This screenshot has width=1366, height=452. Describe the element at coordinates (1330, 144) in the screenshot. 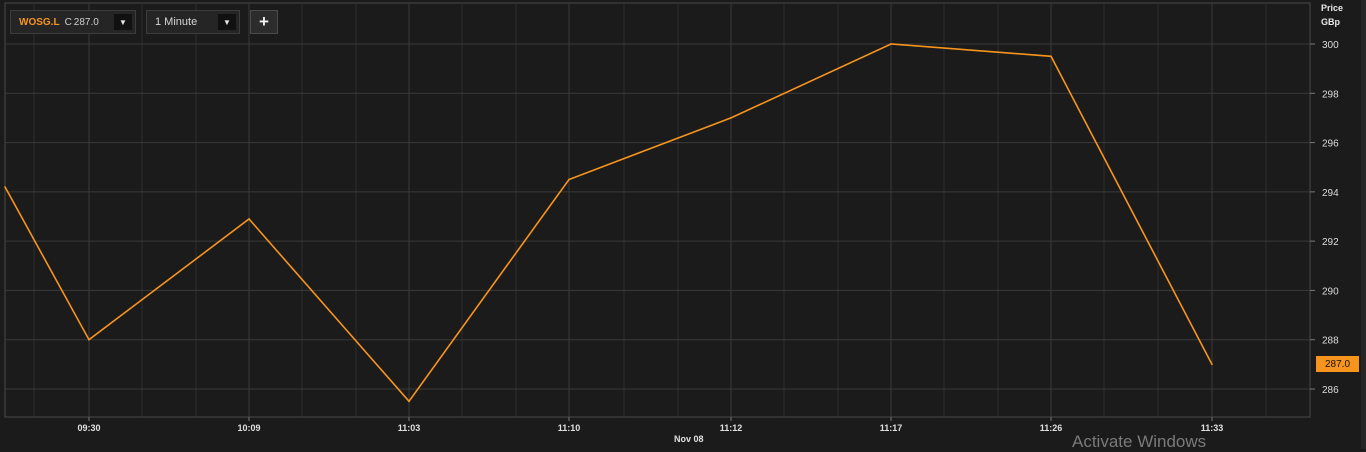

I see `y-tick-label: 296` at that location.